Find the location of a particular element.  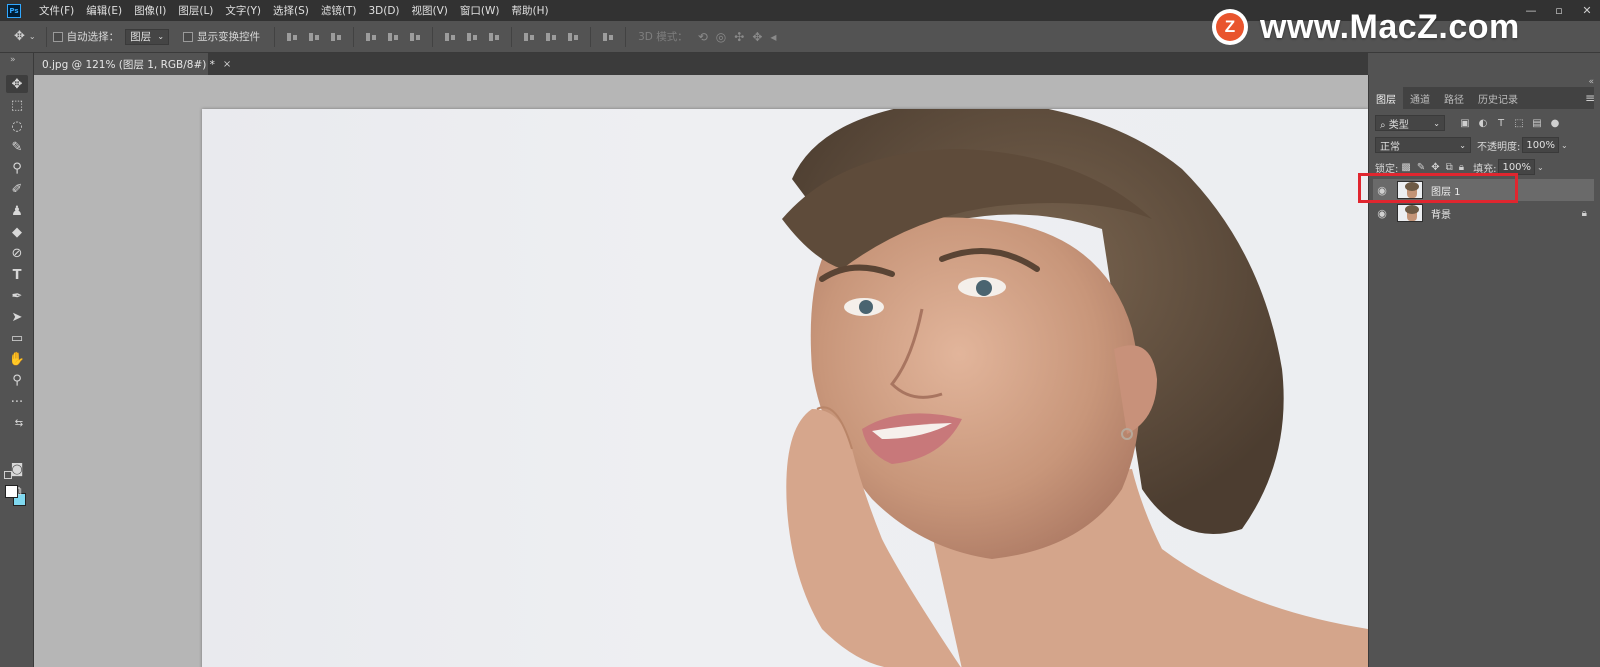

3d-pan-icon: ✣ is located at coordinates (739, 37).